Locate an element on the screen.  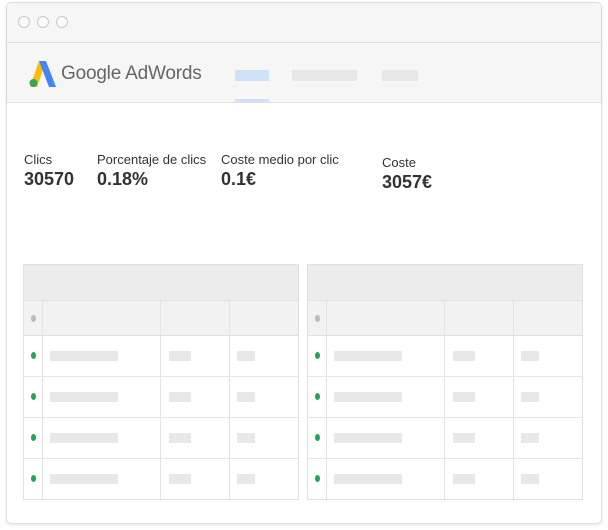
brand-name: Google AdWords is located at coordinates (131, 73).